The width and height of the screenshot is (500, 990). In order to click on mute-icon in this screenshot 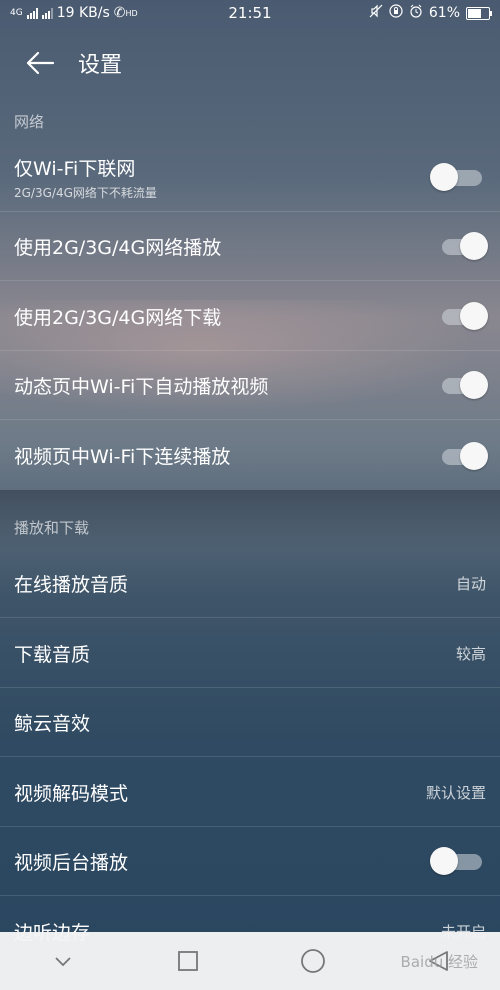, I will do `click(376, 13)`.